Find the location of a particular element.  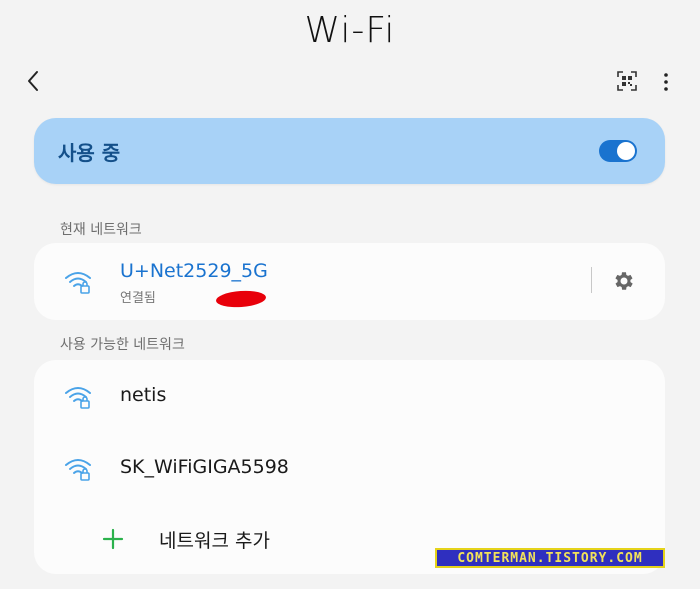

current-network-header: 현재 네트워크 is located at coordinates (101, 230).